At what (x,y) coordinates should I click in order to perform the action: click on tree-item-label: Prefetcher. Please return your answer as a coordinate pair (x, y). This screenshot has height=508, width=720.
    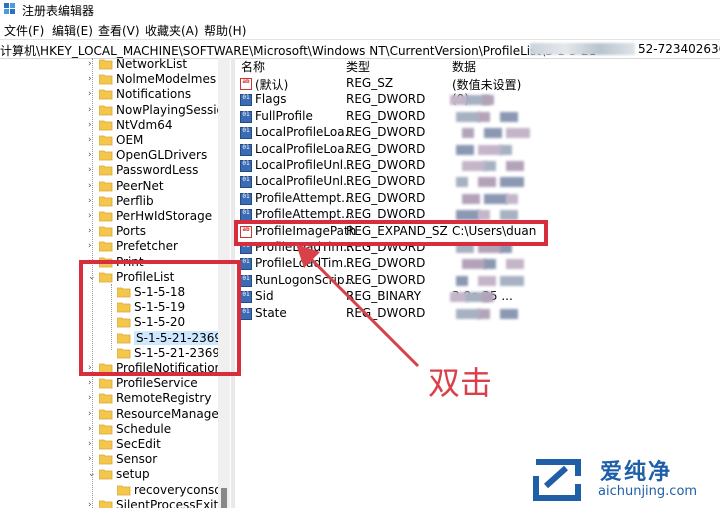
    Looking at the image, I should click on (147, 246).